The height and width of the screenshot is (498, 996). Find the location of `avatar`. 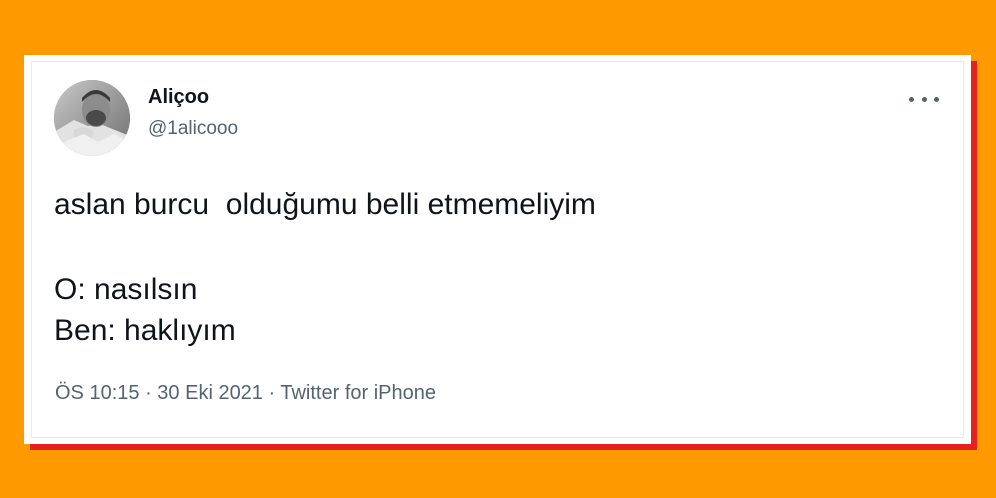

avatar is located at coordinates (92, 118).